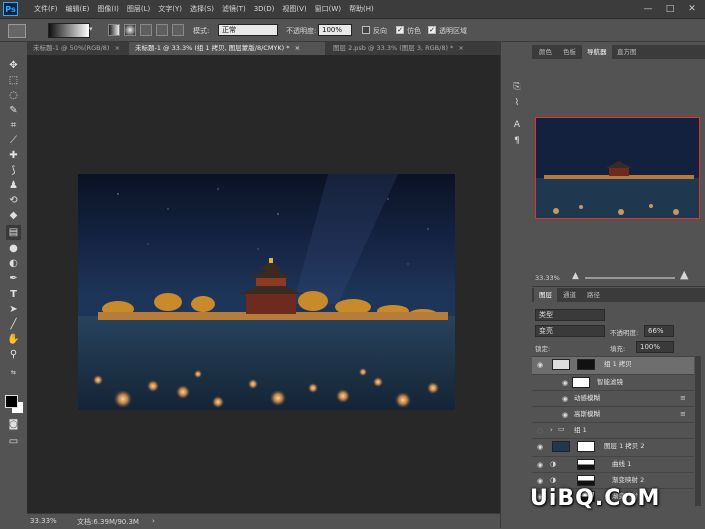 Image resolution: width=705 pixels, height=529 pixels. Describe the element at coordinates (130, 30) in the screenshot. I see `radial-gradient-button` at that location.